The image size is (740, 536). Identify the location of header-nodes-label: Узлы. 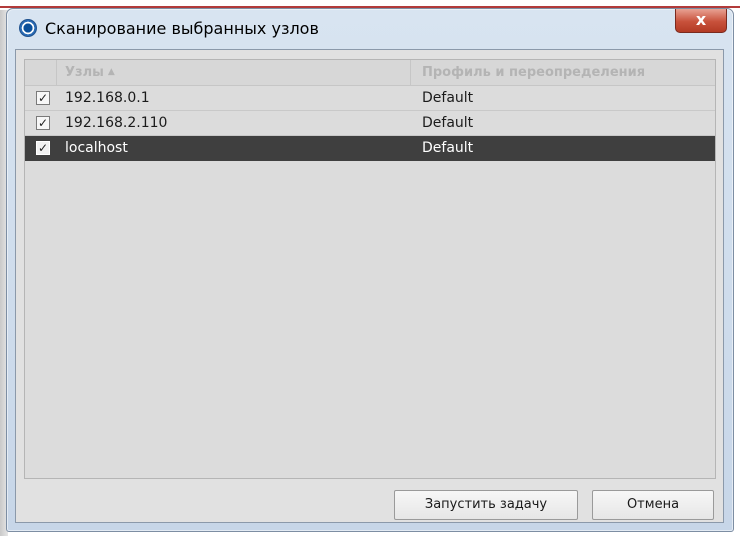
(84, 72).